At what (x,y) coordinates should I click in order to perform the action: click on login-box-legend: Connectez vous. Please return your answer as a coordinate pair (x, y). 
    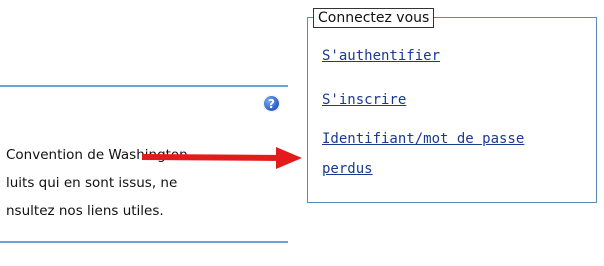
    Looking at the image, I should click on (374, 18).